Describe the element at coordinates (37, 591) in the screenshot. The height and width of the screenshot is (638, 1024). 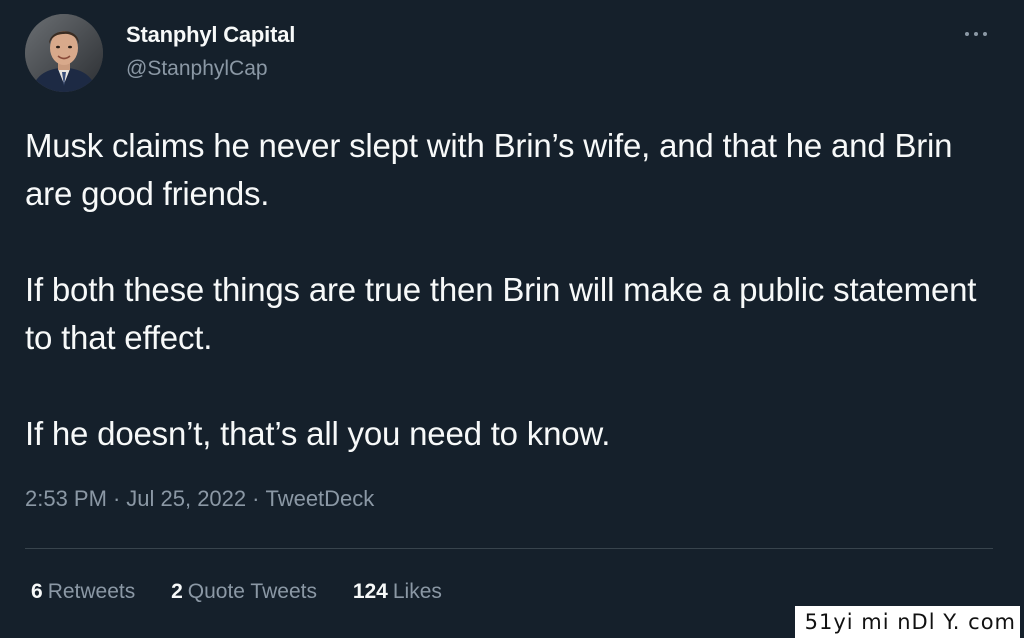
I see `retweets-count: 6` at that location.